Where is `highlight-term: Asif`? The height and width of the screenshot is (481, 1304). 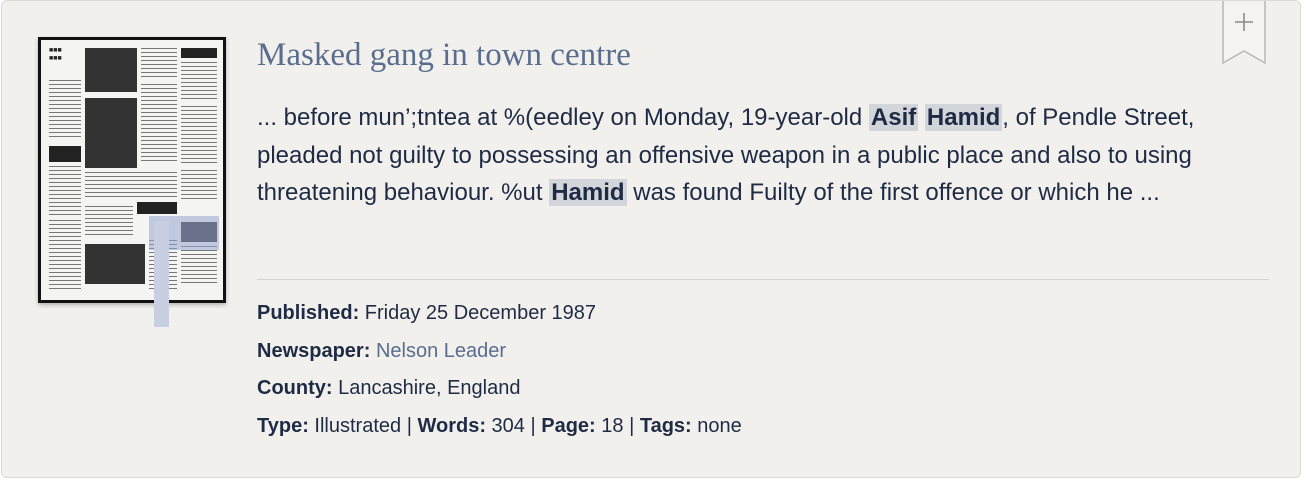 highlight-term: Asif is located at coordinates (893, 117).